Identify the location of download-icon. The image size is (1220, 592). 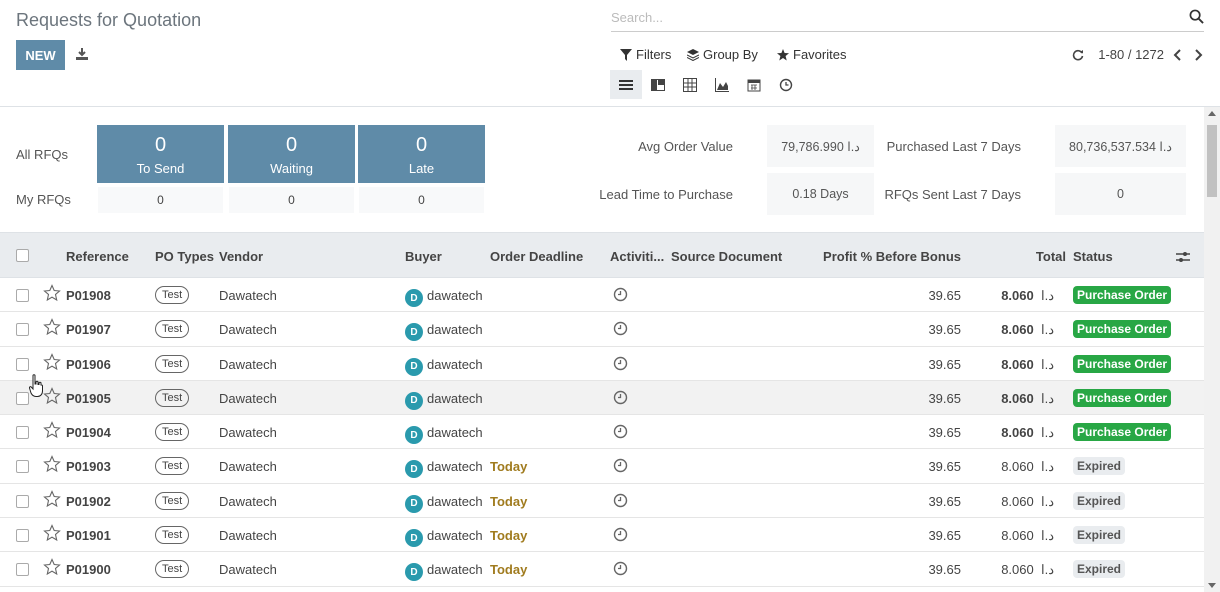
(82, 54).